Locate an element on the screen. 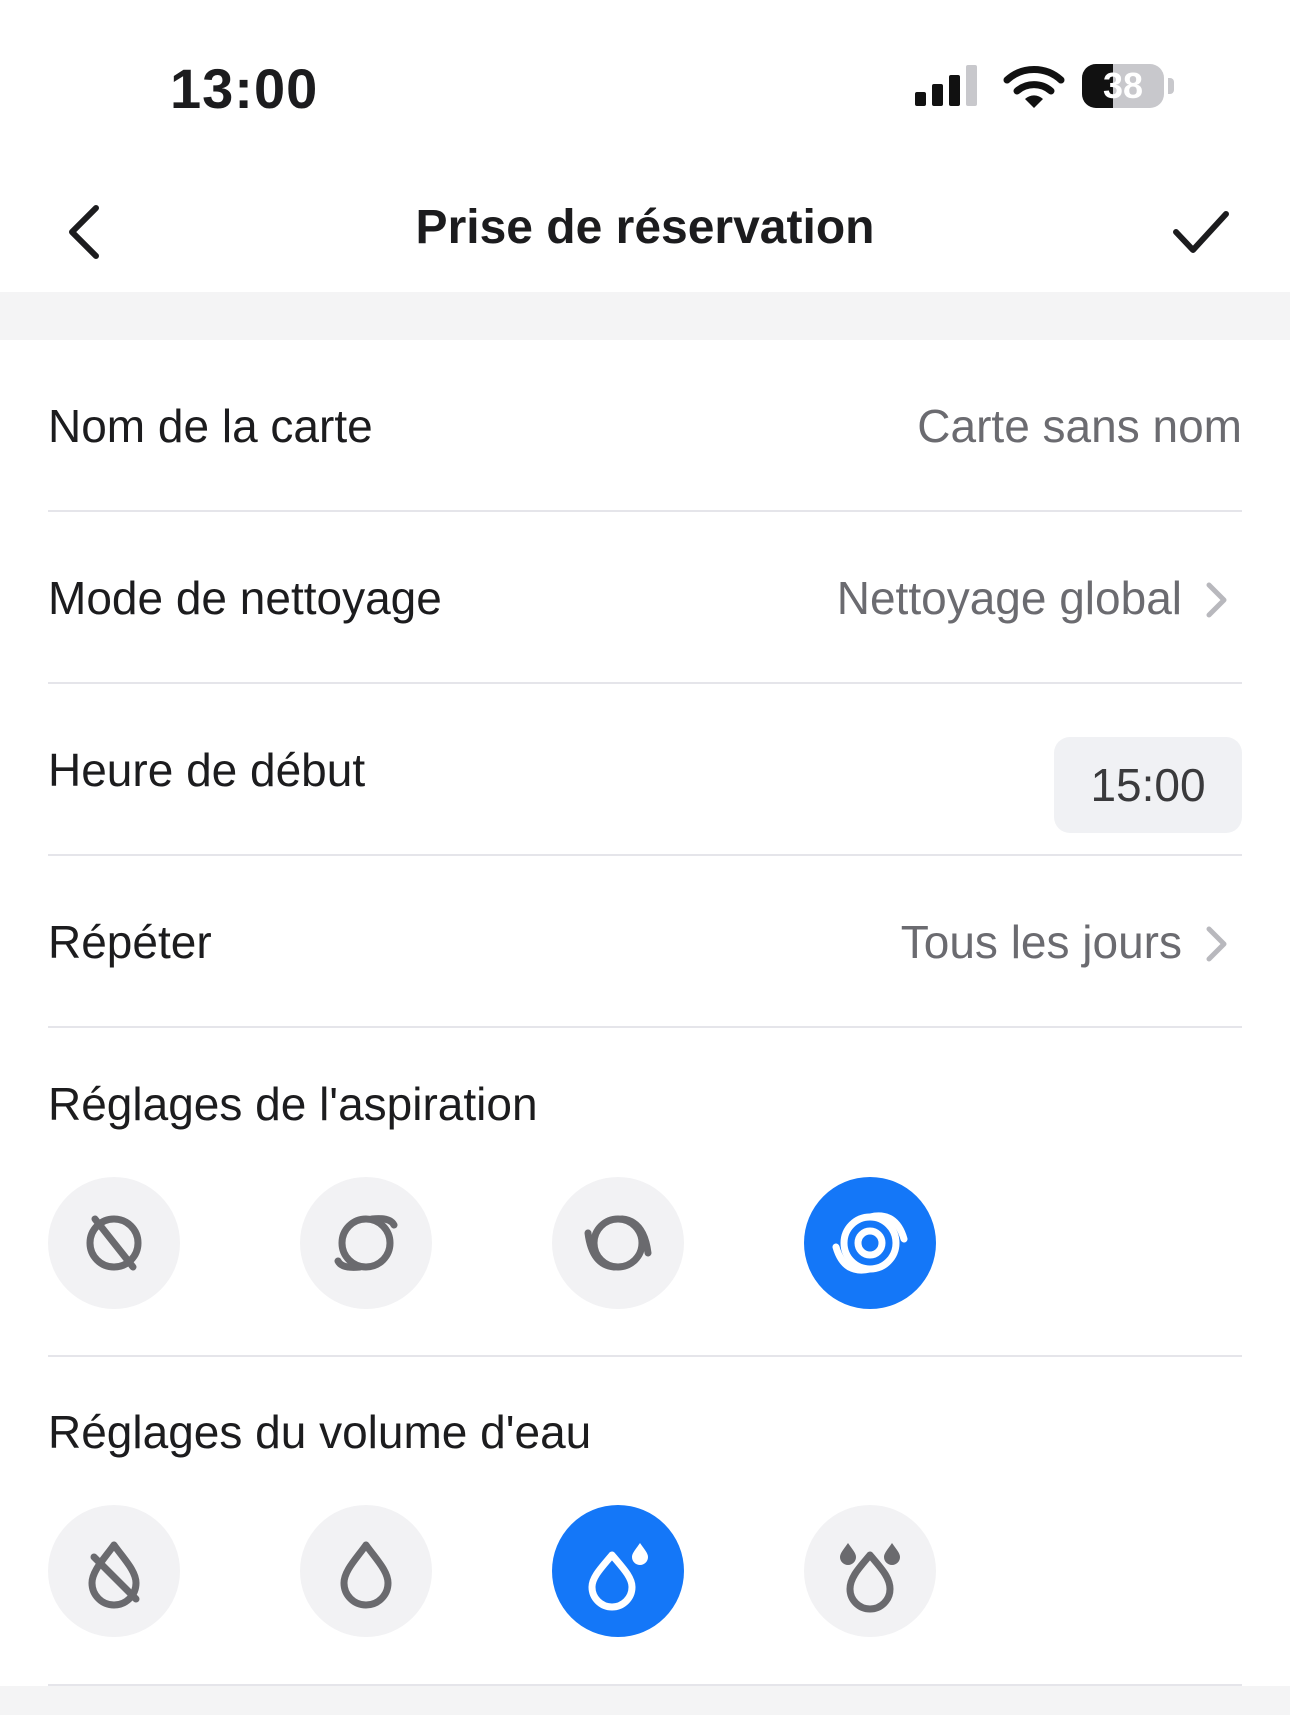 Image resolution: width=1290 pixels, height=1715 pixels. suction-quiet-icon is located at coordinates (366, 1243).